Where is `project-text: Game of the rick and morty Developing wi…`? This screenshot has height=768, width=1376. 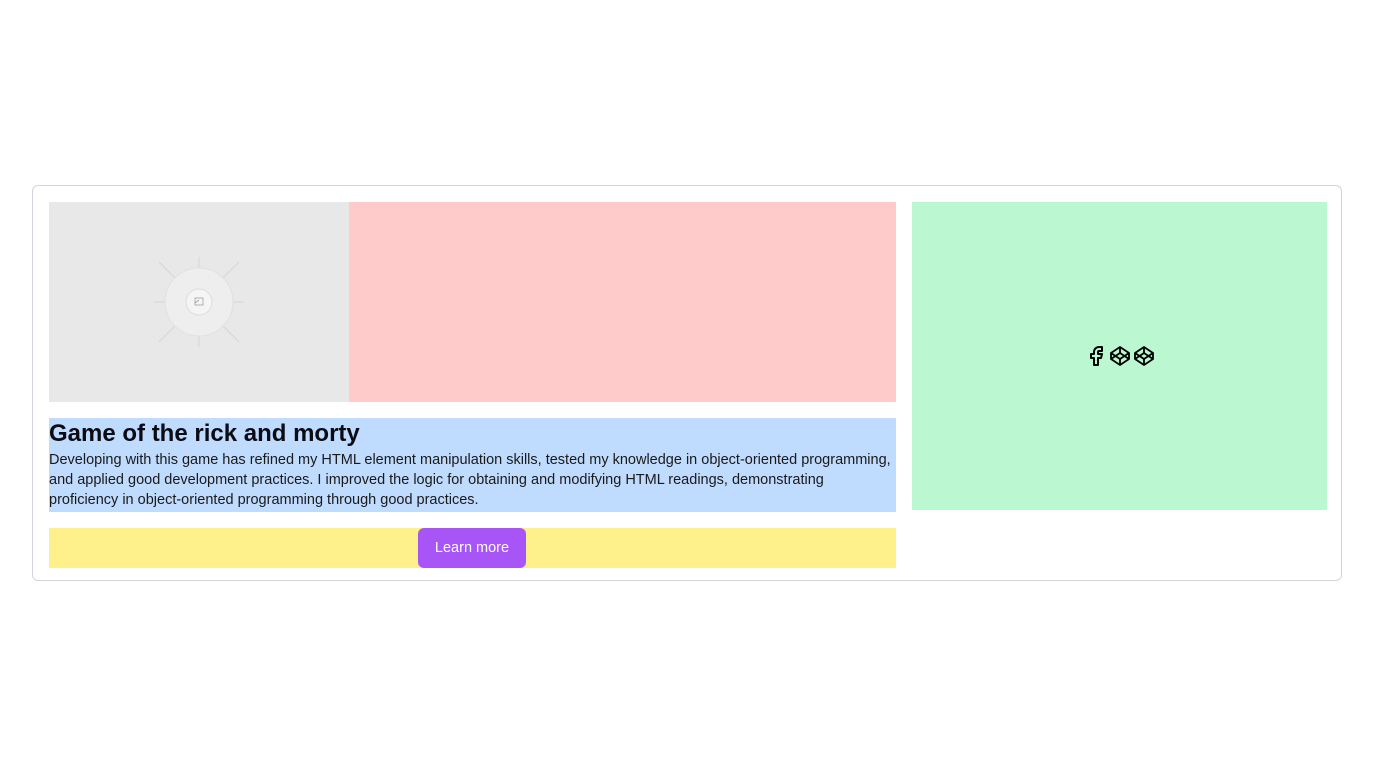
project-text: Game of the rick and morty Developing wi… is located at coordinates (472, 465).